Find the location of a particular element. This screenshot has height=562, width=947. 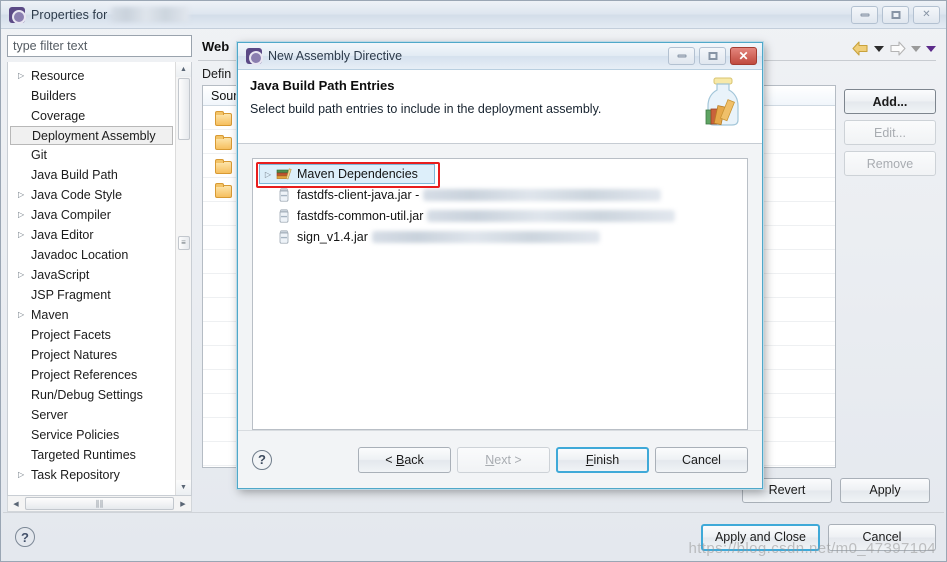

entry-label: fastdfs-common-util.jar is located at coordinates (360, 215).